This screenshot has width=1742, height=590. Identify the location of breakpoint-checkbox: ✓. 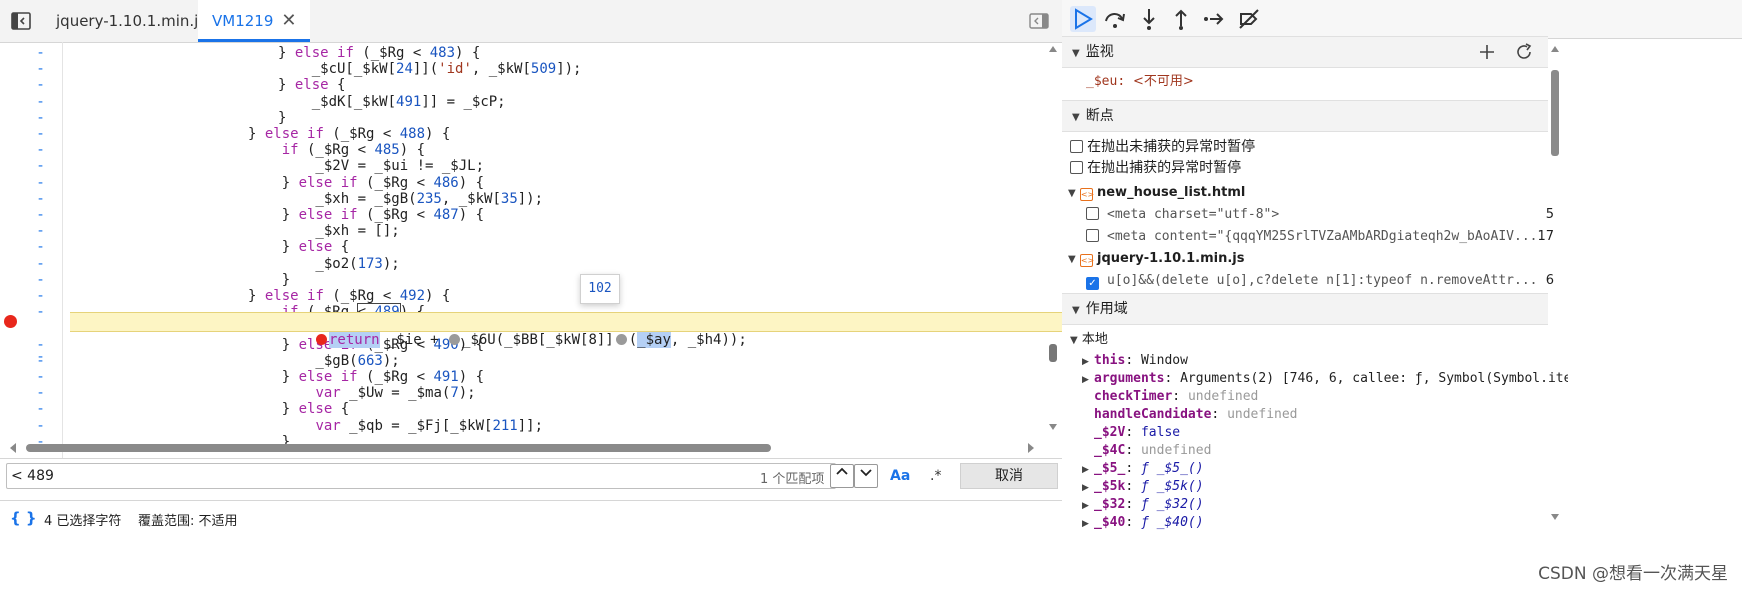
(1092, 283).